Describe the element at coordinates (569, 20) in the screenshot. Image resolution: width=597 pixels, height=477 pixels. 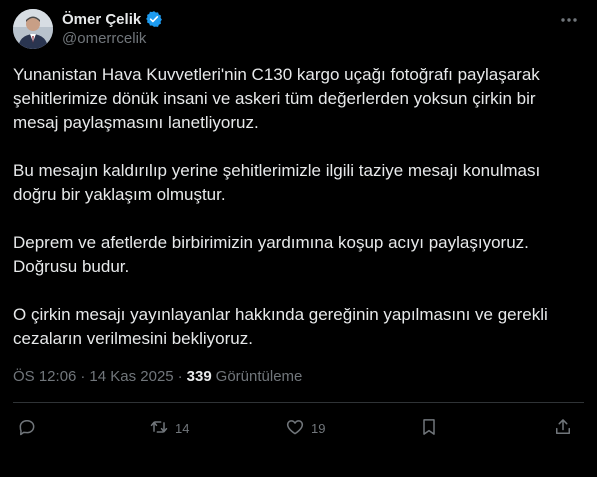
I see `more-icon` at that location.